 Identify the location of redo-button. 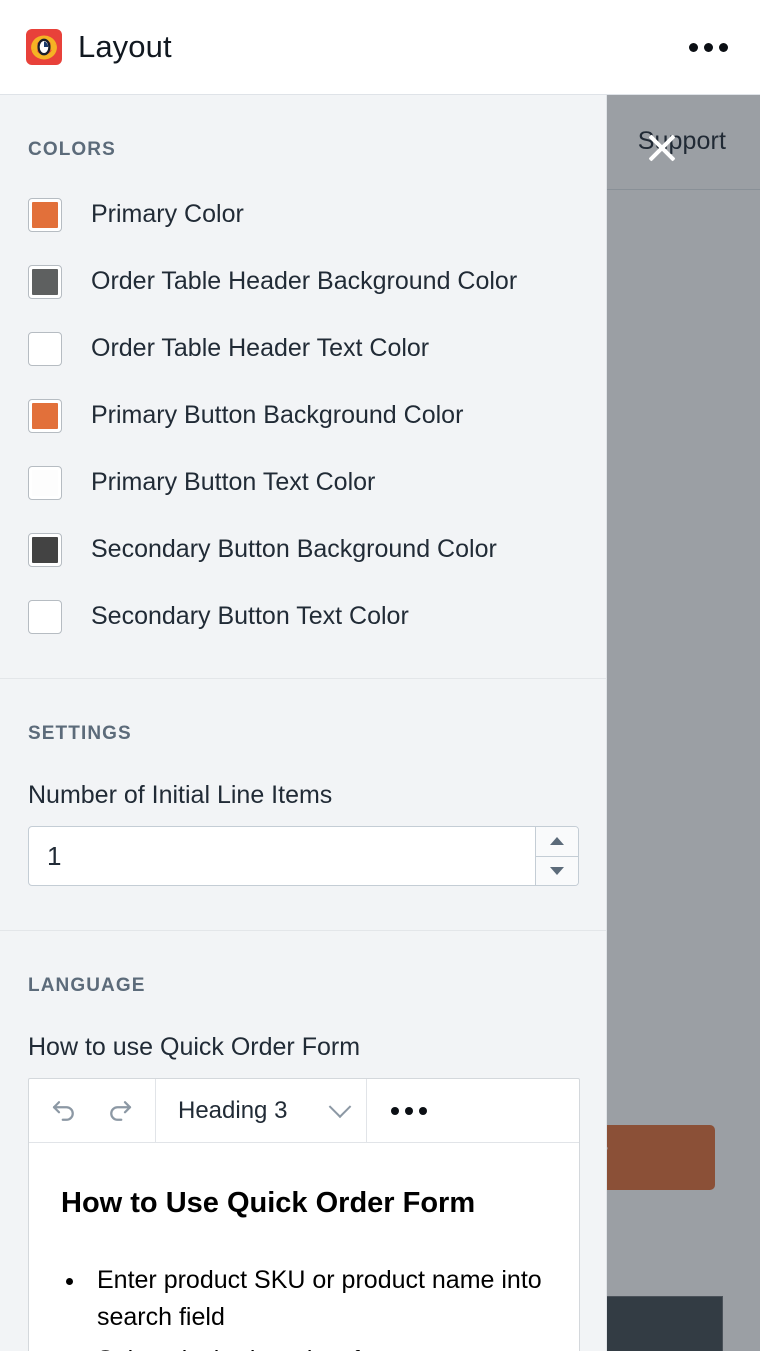
(120, 1111).